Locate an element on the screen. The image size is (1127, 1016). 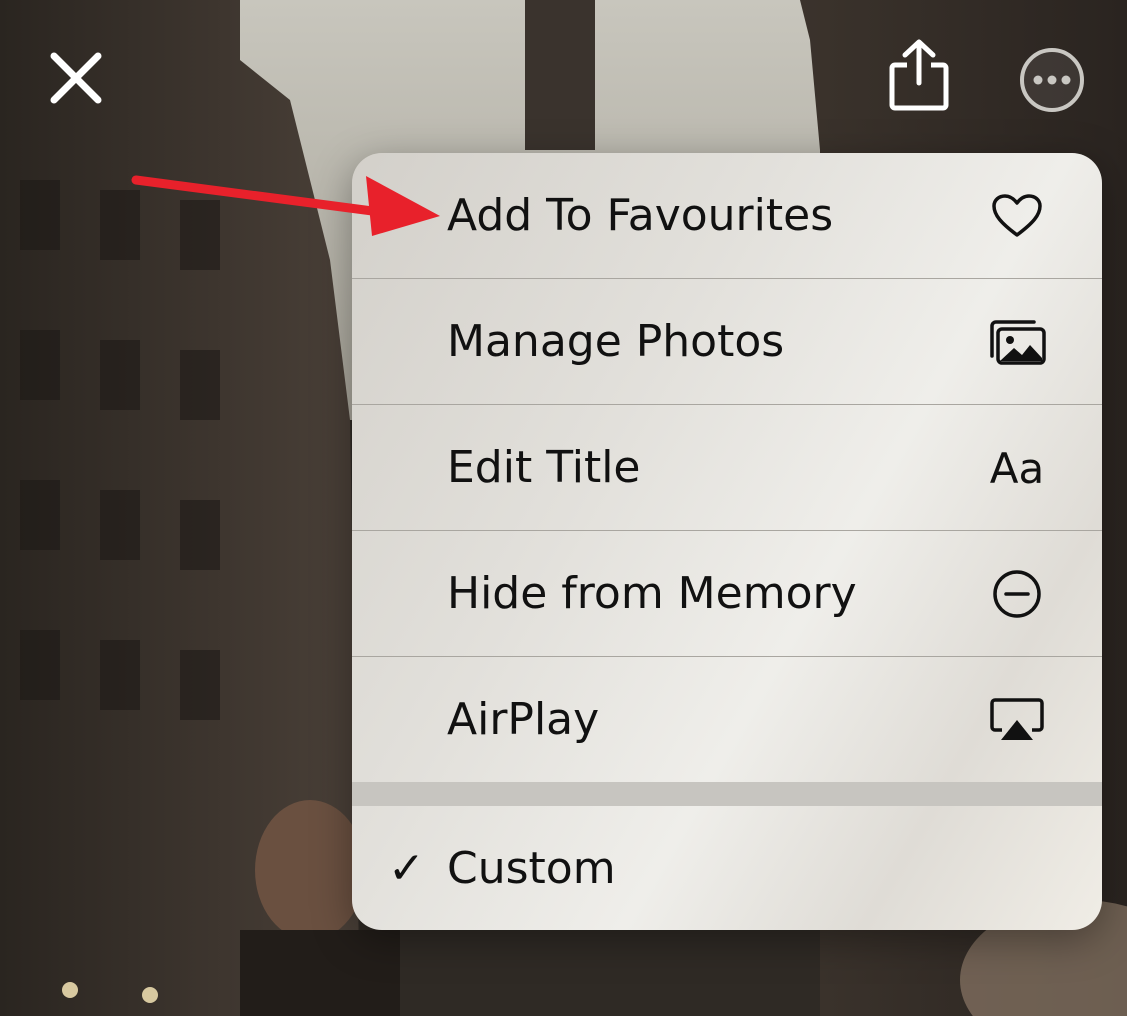
share-icon is located at coordinates (919, 75).